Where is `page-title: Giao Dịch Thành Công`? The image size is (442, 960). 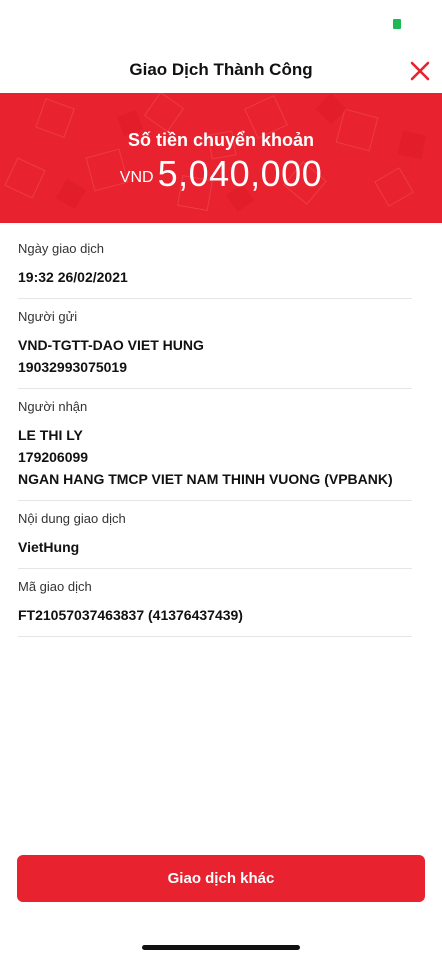 page-title: Giao Dịch Thành Công is located at coordinates (221, 69).